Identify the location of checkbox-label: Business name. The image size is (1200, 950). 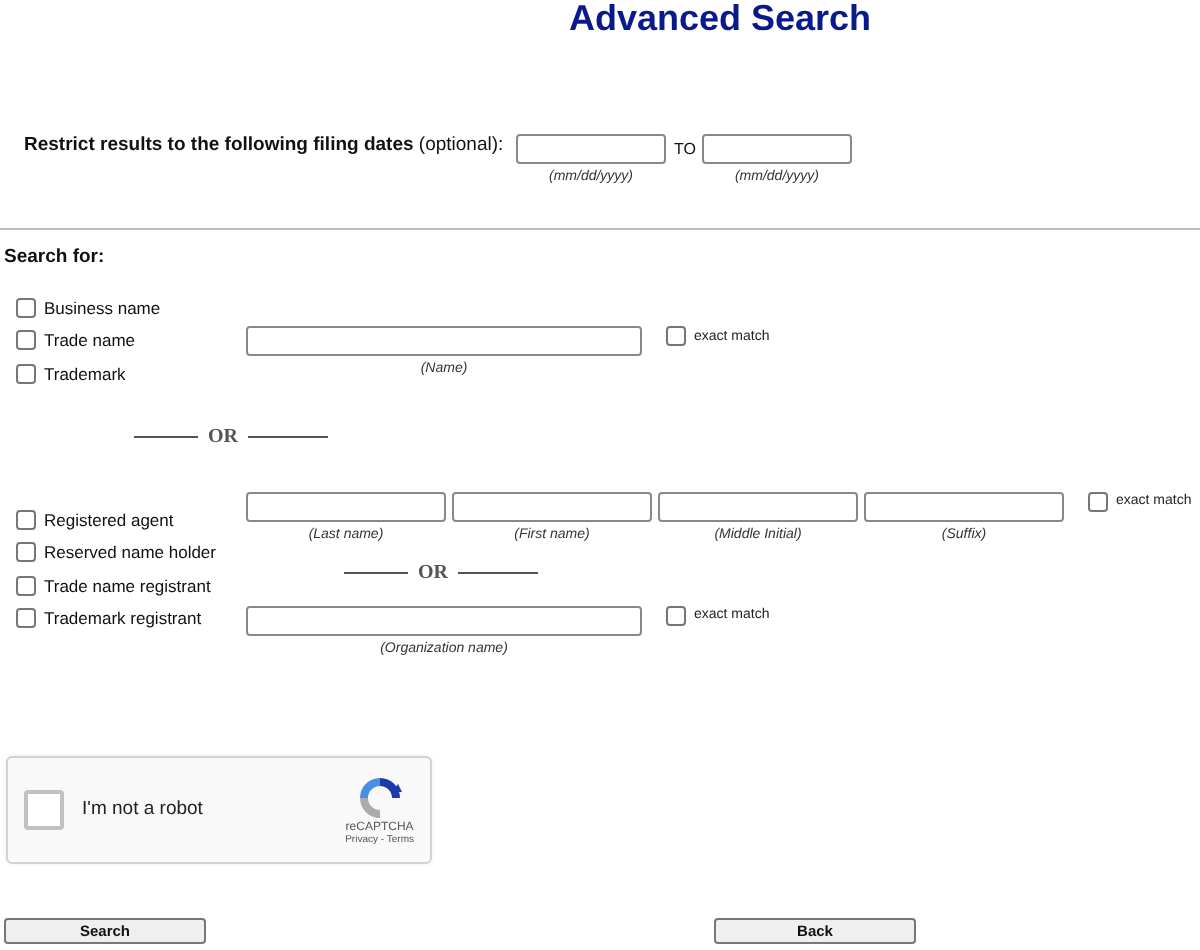
(131, 308).